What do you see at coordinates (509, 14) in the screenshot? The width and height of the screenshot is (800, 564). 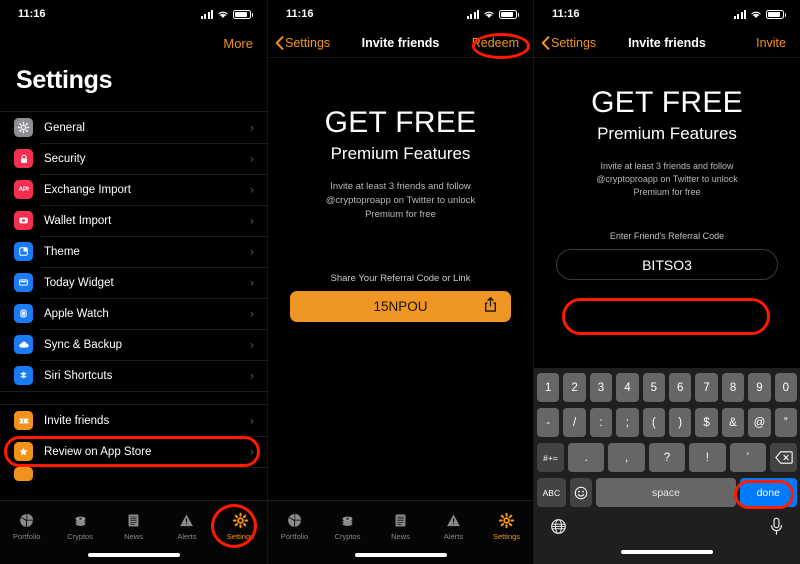 I see `battery-icon` at bounding box center [509, 14].